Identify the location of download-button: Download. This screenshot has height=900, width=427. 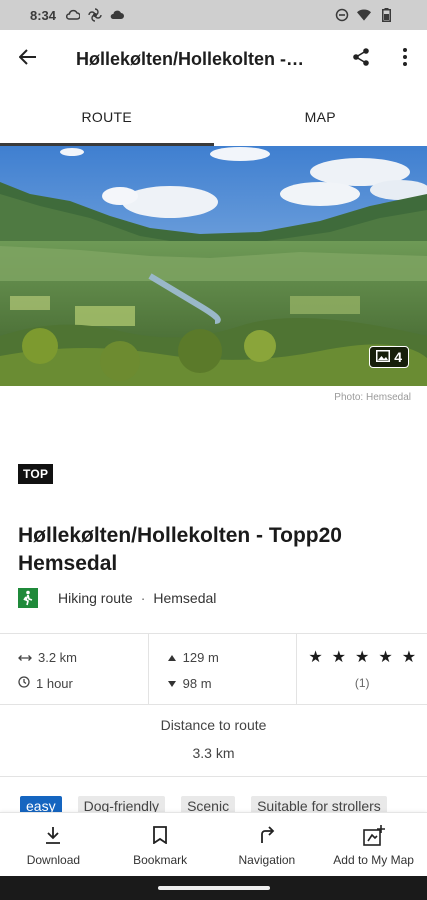
(53, 844).